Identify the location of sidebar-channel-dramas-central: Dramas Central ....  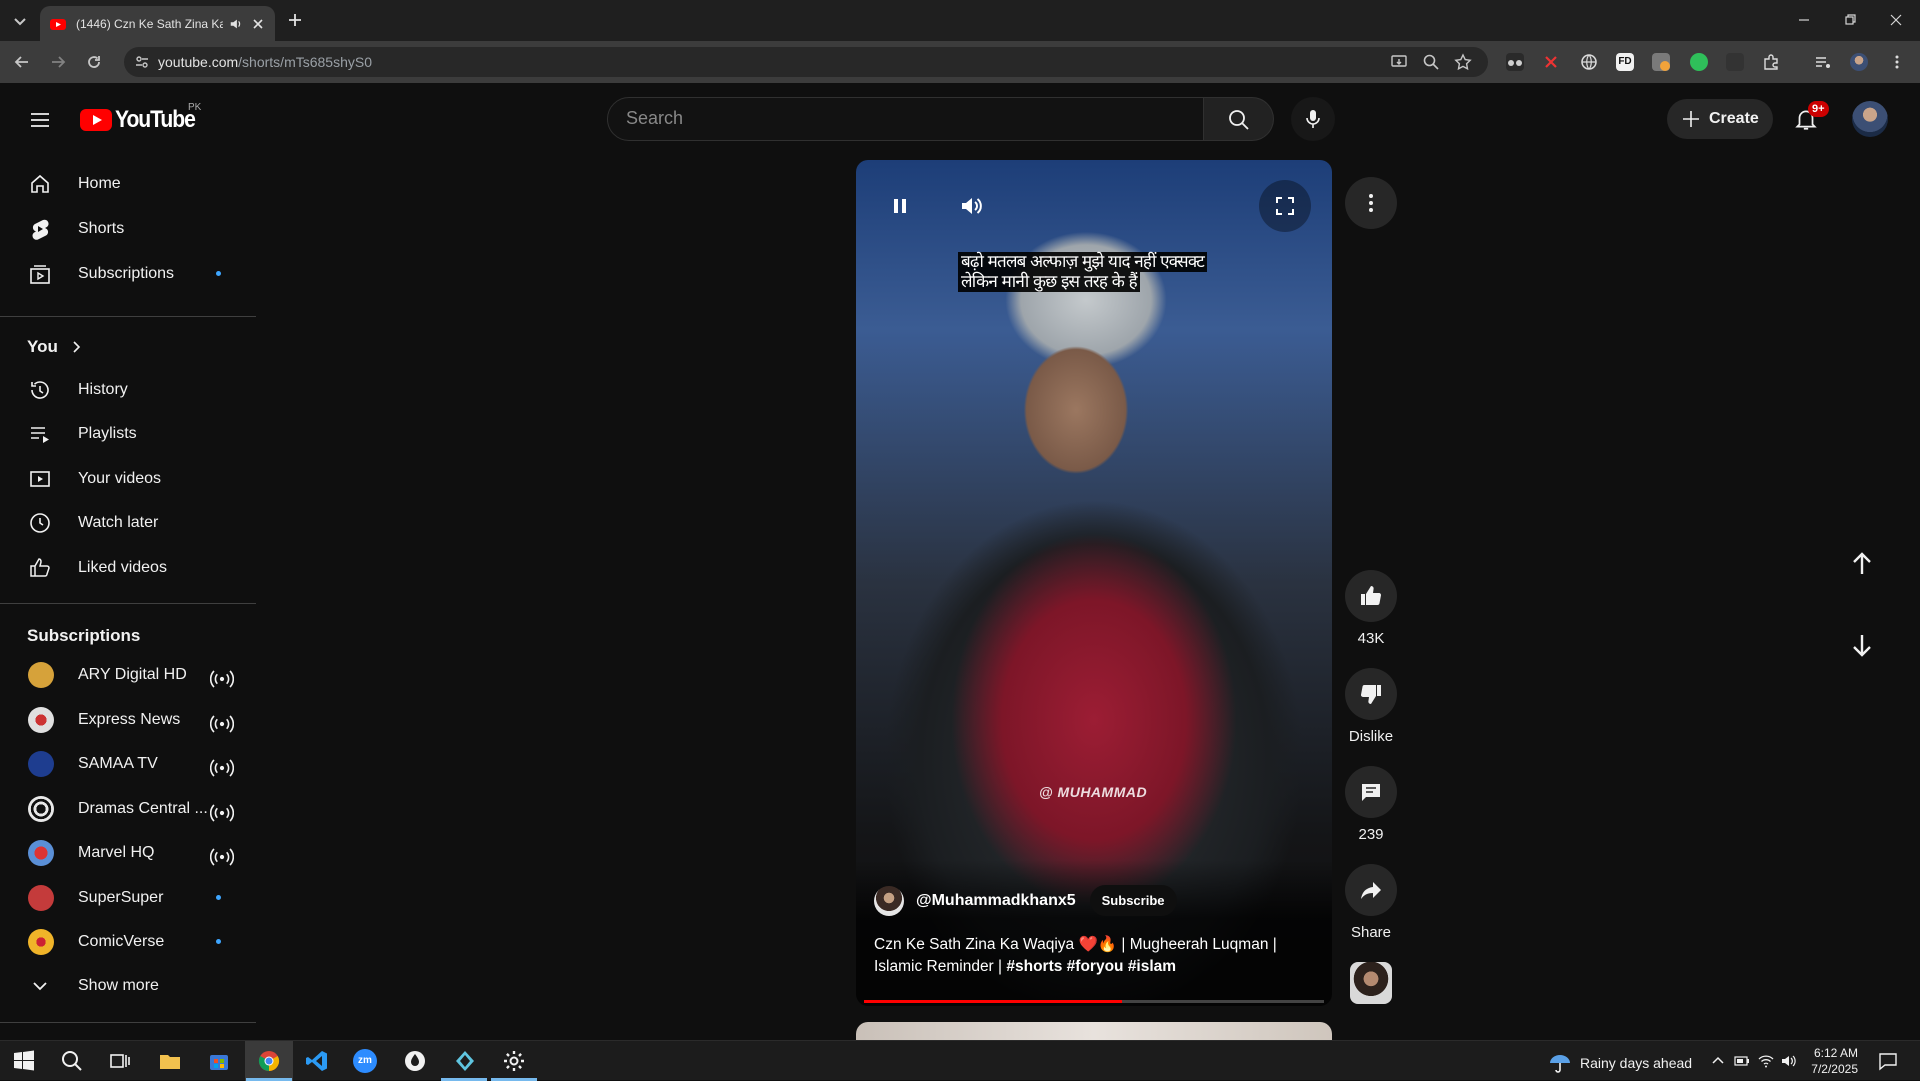
(127, 809).